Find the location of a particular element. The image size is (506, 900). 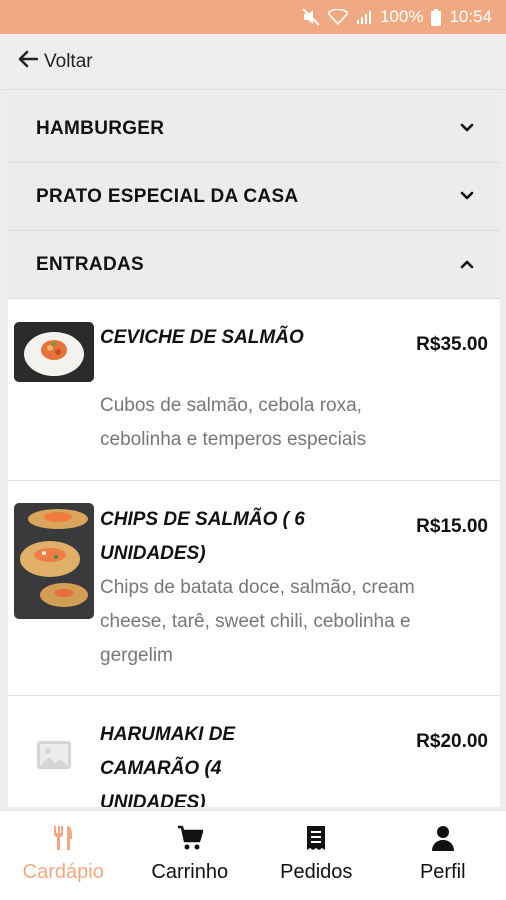

battery-percent: 100% is located at coordinates (401, 16).